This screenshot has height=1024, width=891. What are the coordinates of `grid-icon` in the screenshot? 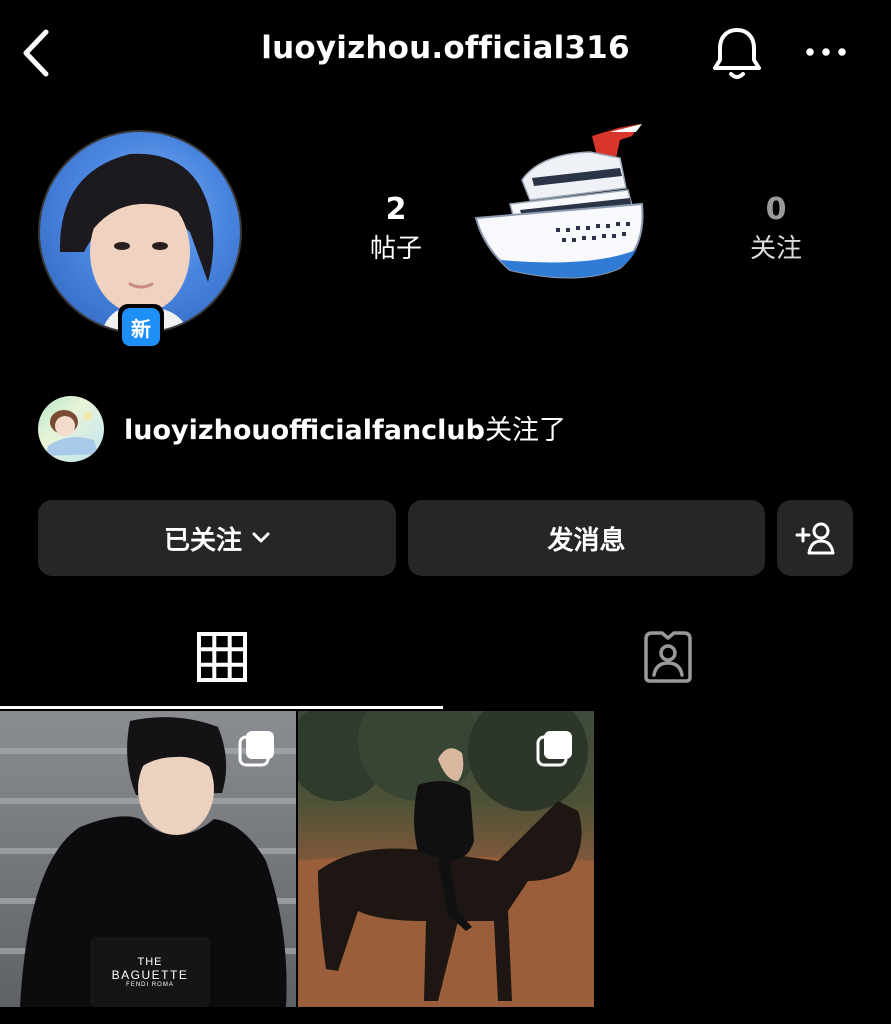 It's located at (222, 657).